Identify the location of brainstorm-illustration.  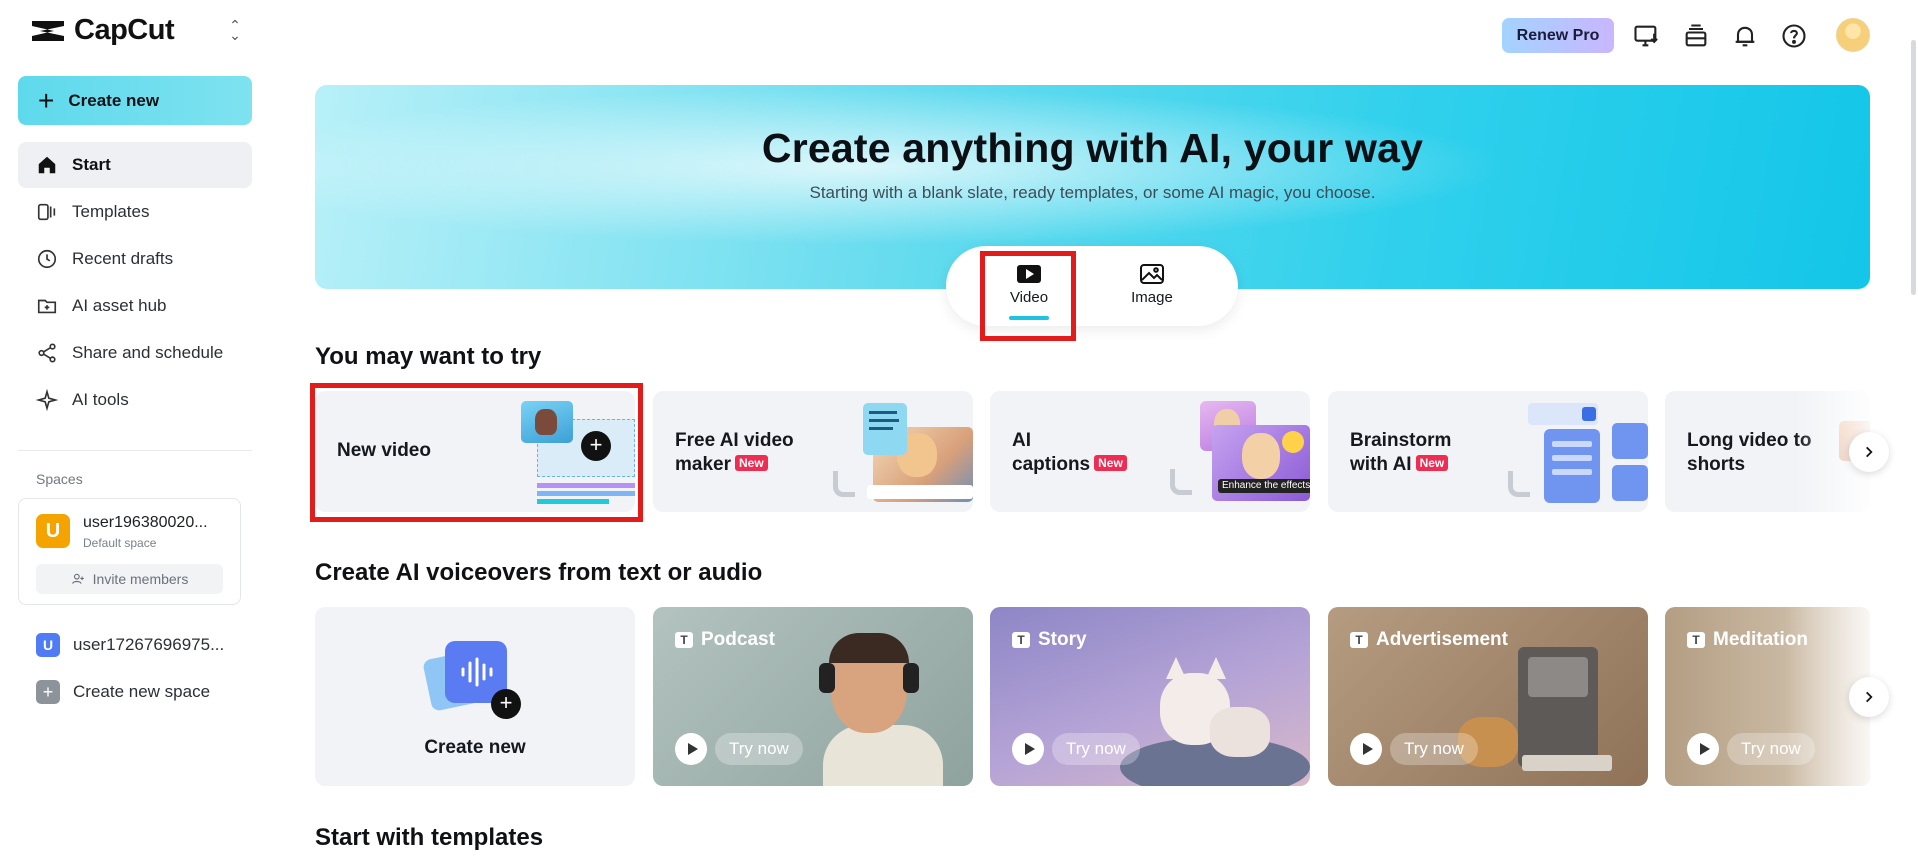
(1578, 457).